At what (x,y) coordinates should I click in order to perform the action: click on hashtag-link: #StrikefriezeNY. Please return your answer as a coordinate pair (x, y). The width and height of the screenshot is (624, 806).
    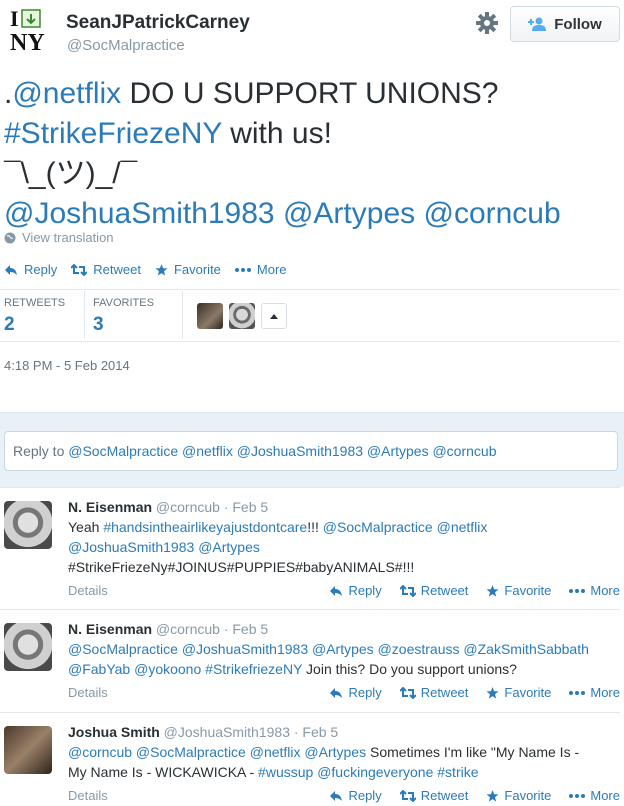
    Looking at the image, I should click on (253, 669).